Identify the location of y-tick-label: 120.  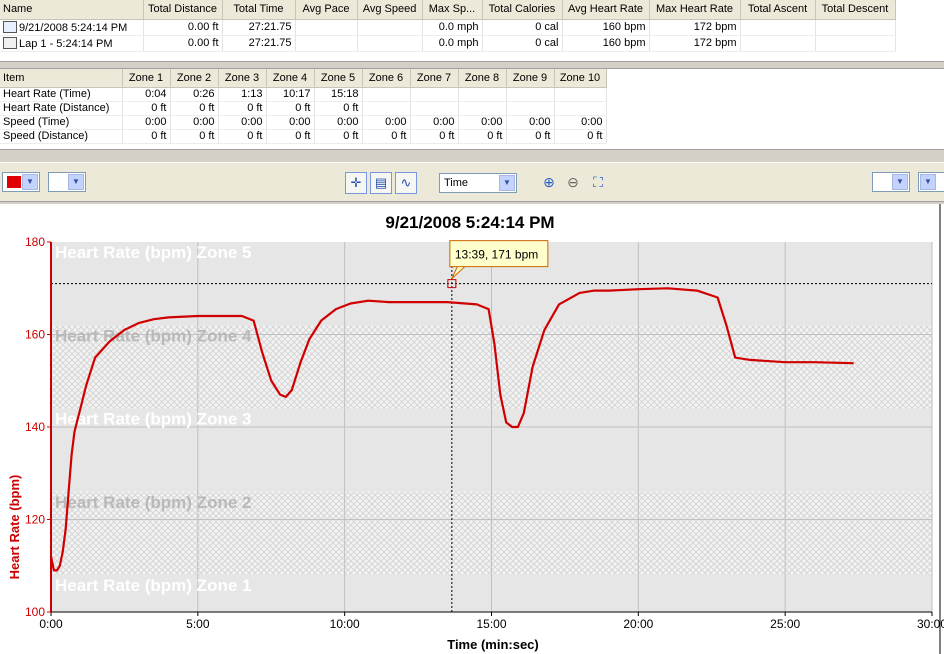
(35, 520).